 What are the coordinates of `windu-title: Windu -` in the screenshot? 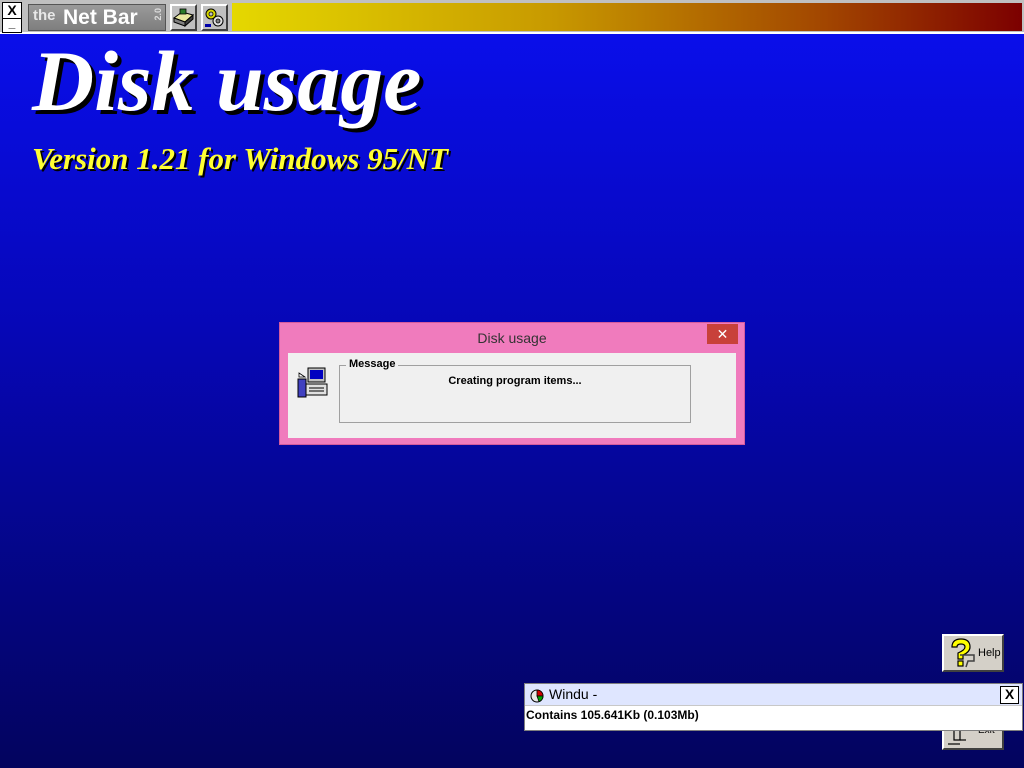 It's located at (573, 694).